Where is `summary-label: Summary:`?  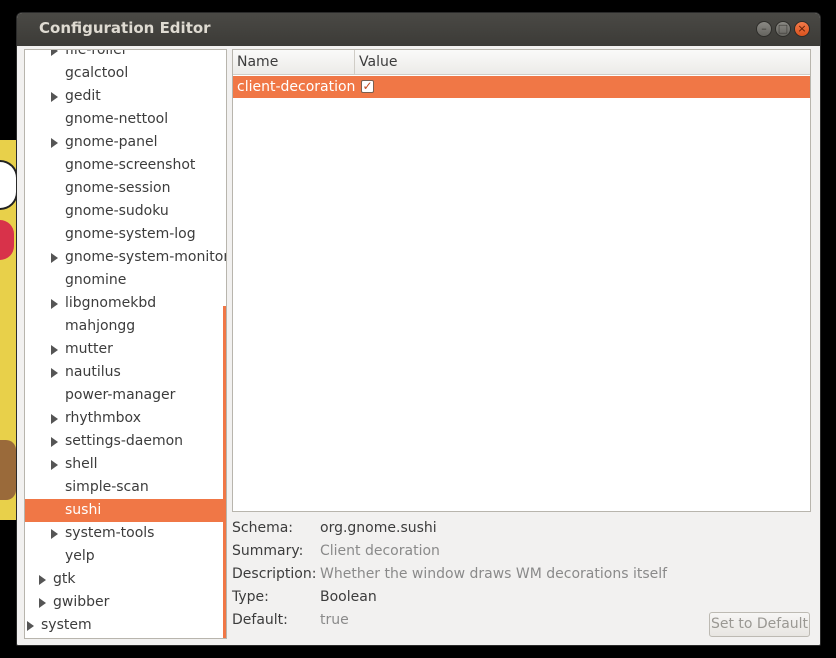
summary-label: Summary: is located at coordinates (268, 551).